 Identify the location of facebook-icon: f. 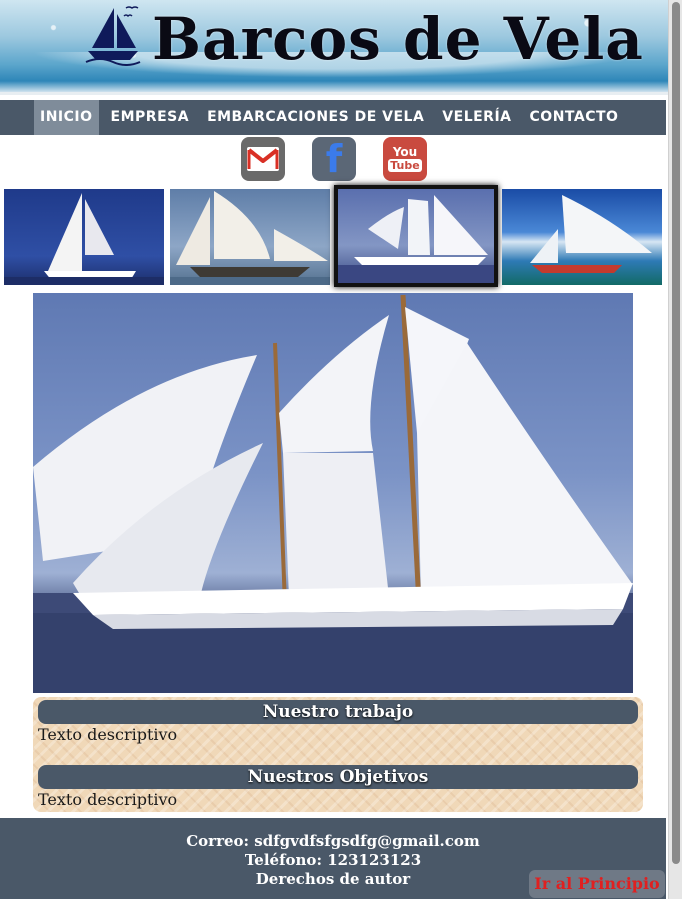
(334, 159).